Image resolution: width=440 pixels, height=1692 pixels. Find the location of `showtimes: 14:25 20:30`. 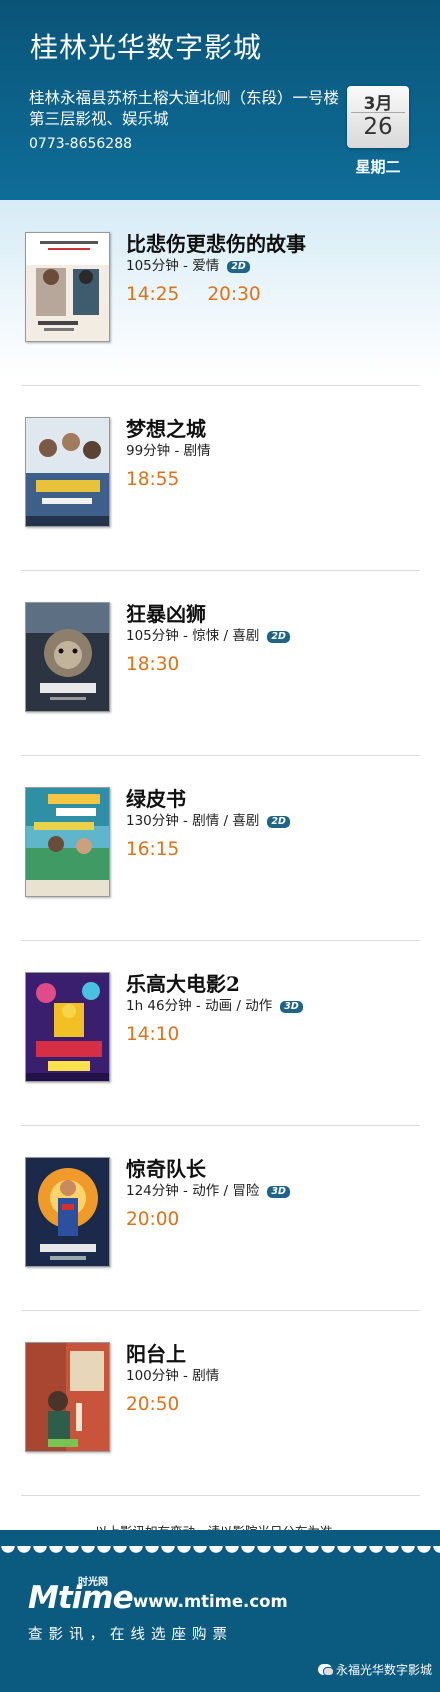

showtimes: 14:25 20:30 is located at coordinates (207, 294).